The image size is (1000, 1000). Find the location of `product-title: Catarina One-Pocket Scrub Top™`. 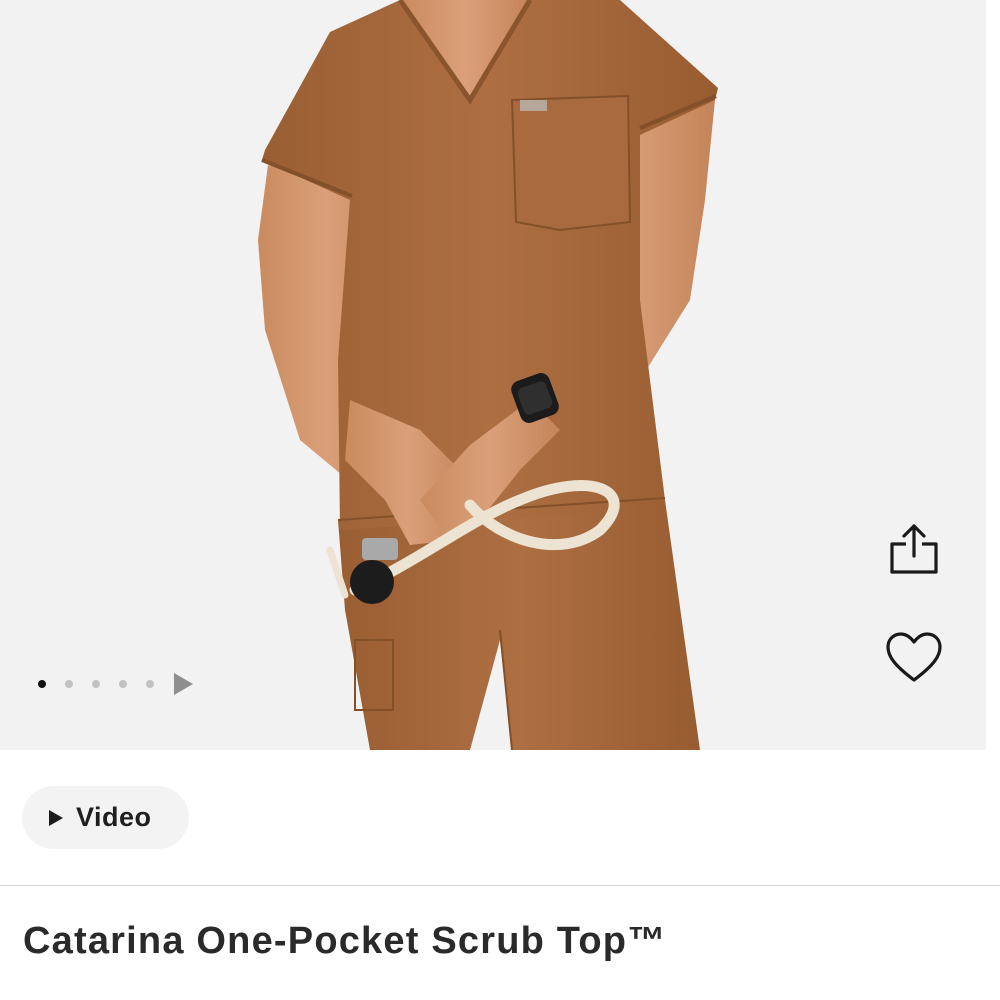

product-title: Catarina One-Pocket Scrub Top™ is located at coordinates (345, 941).